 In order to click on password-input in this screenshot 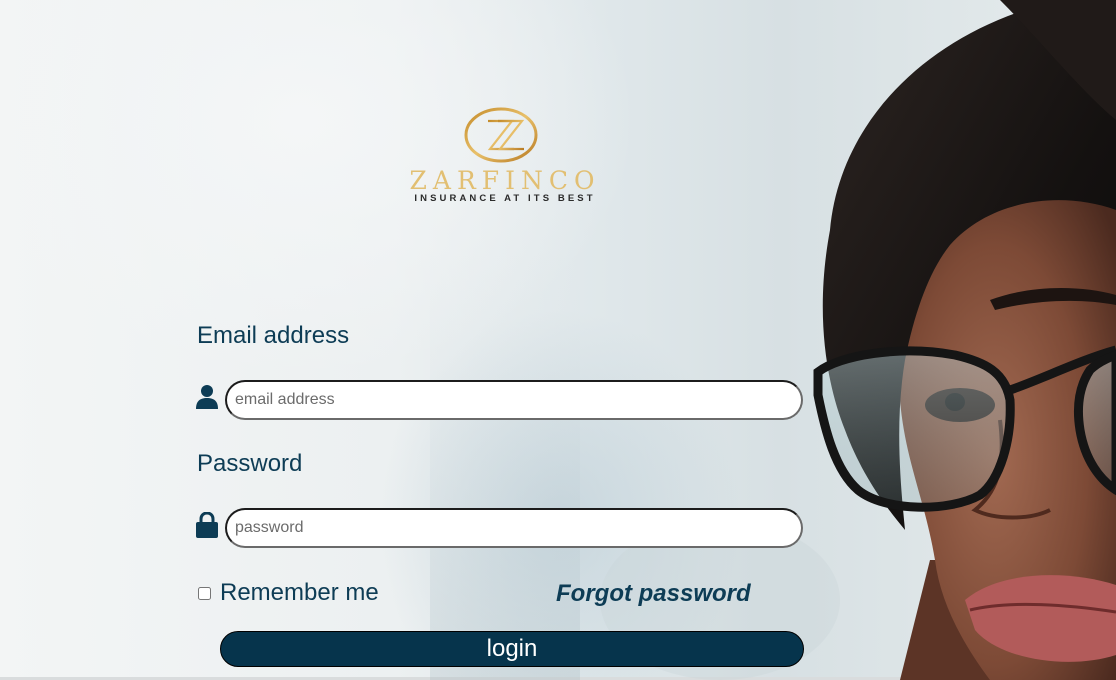, I will do `click(514, 528)`.